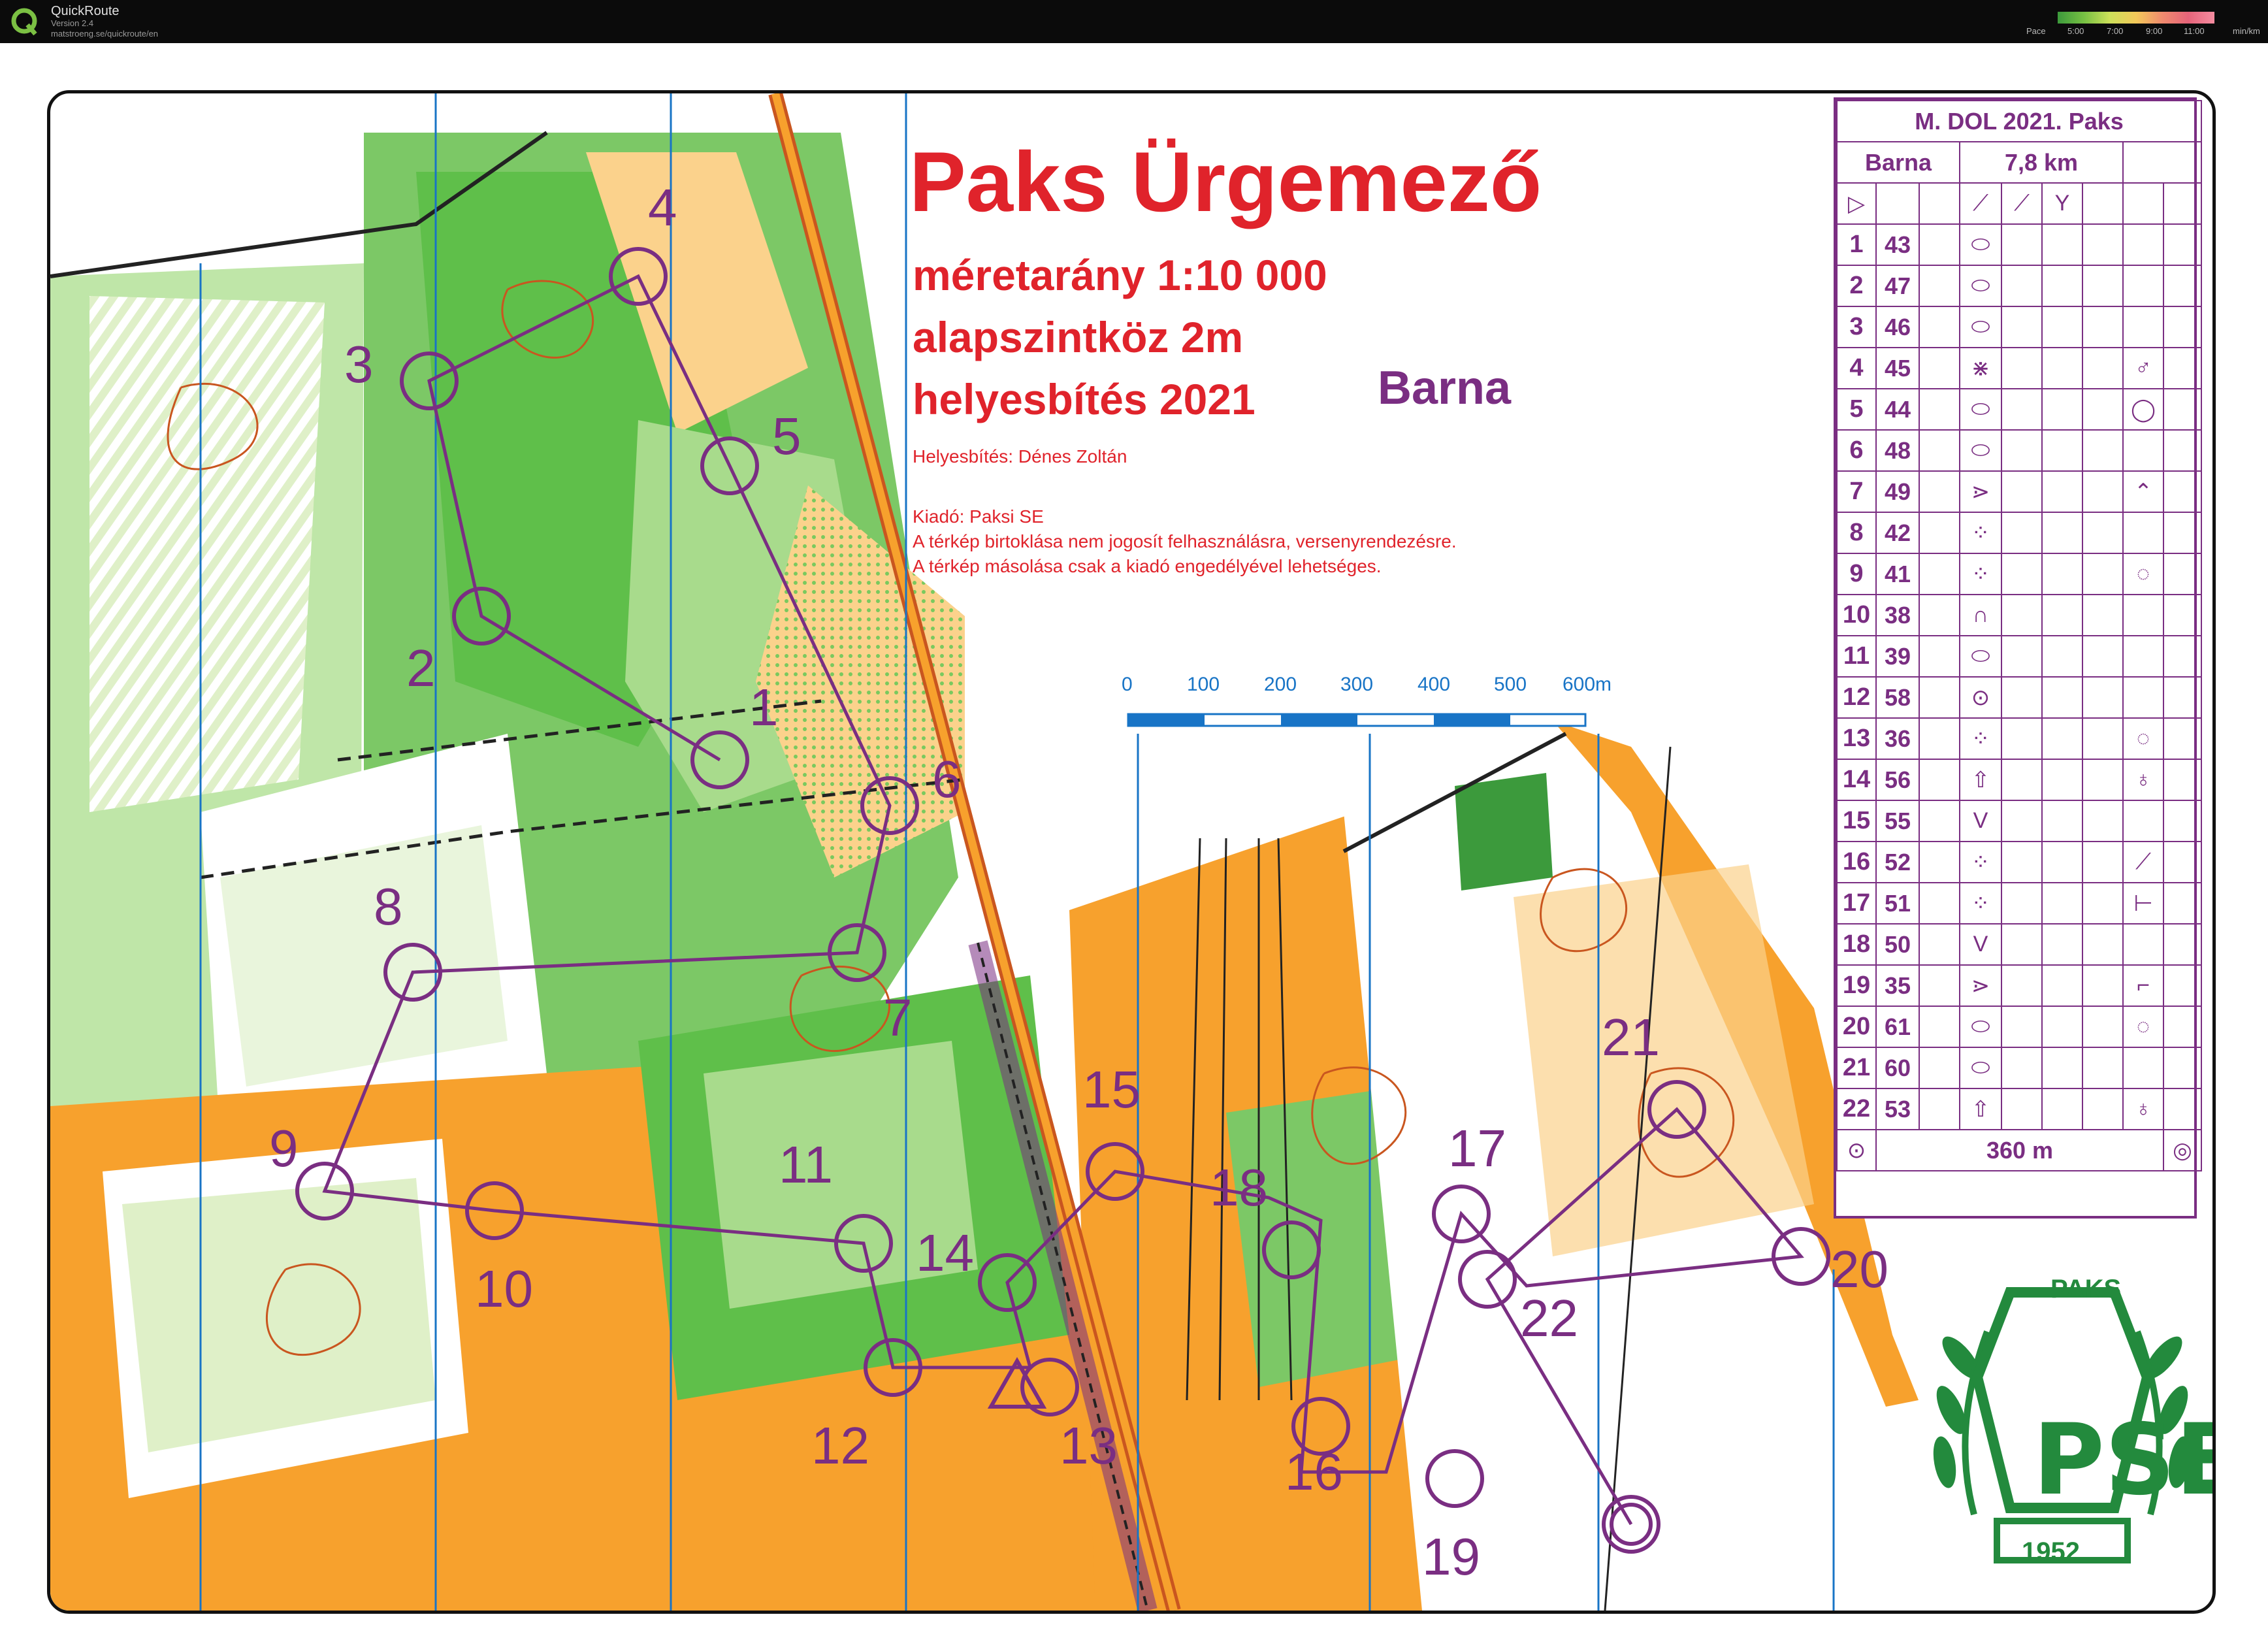  I want to click on pace-label: Pace, so click(2036, 31).